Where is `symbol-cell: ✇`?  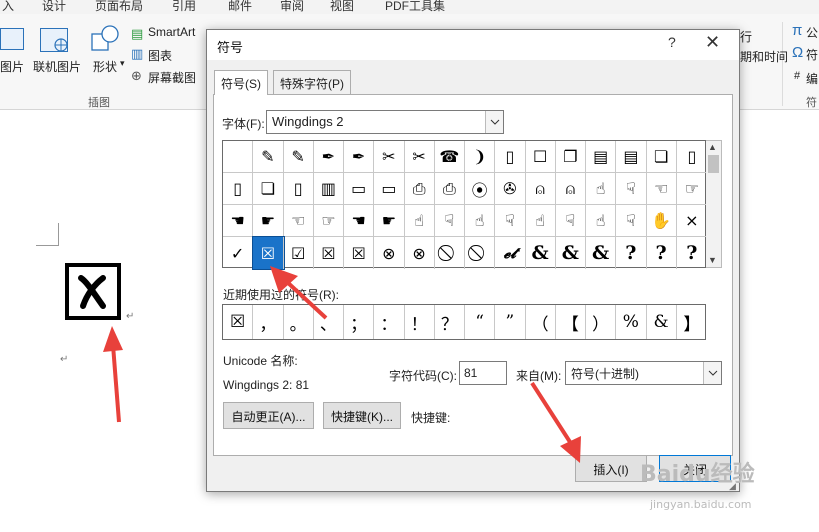 symbol-cell: ✇ is located at coordinates (510, 189).